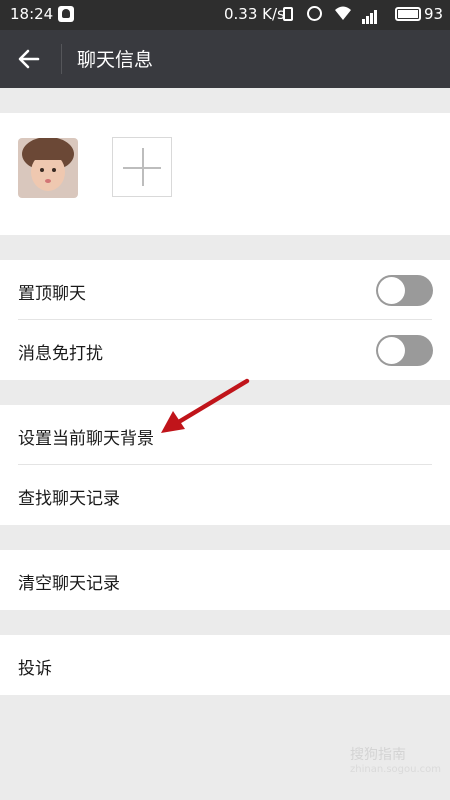  What do you see at coordinates (60, 354) in the screenshot?
I see `mute-label: 消息免打扰` at bounding box center [60, 354].